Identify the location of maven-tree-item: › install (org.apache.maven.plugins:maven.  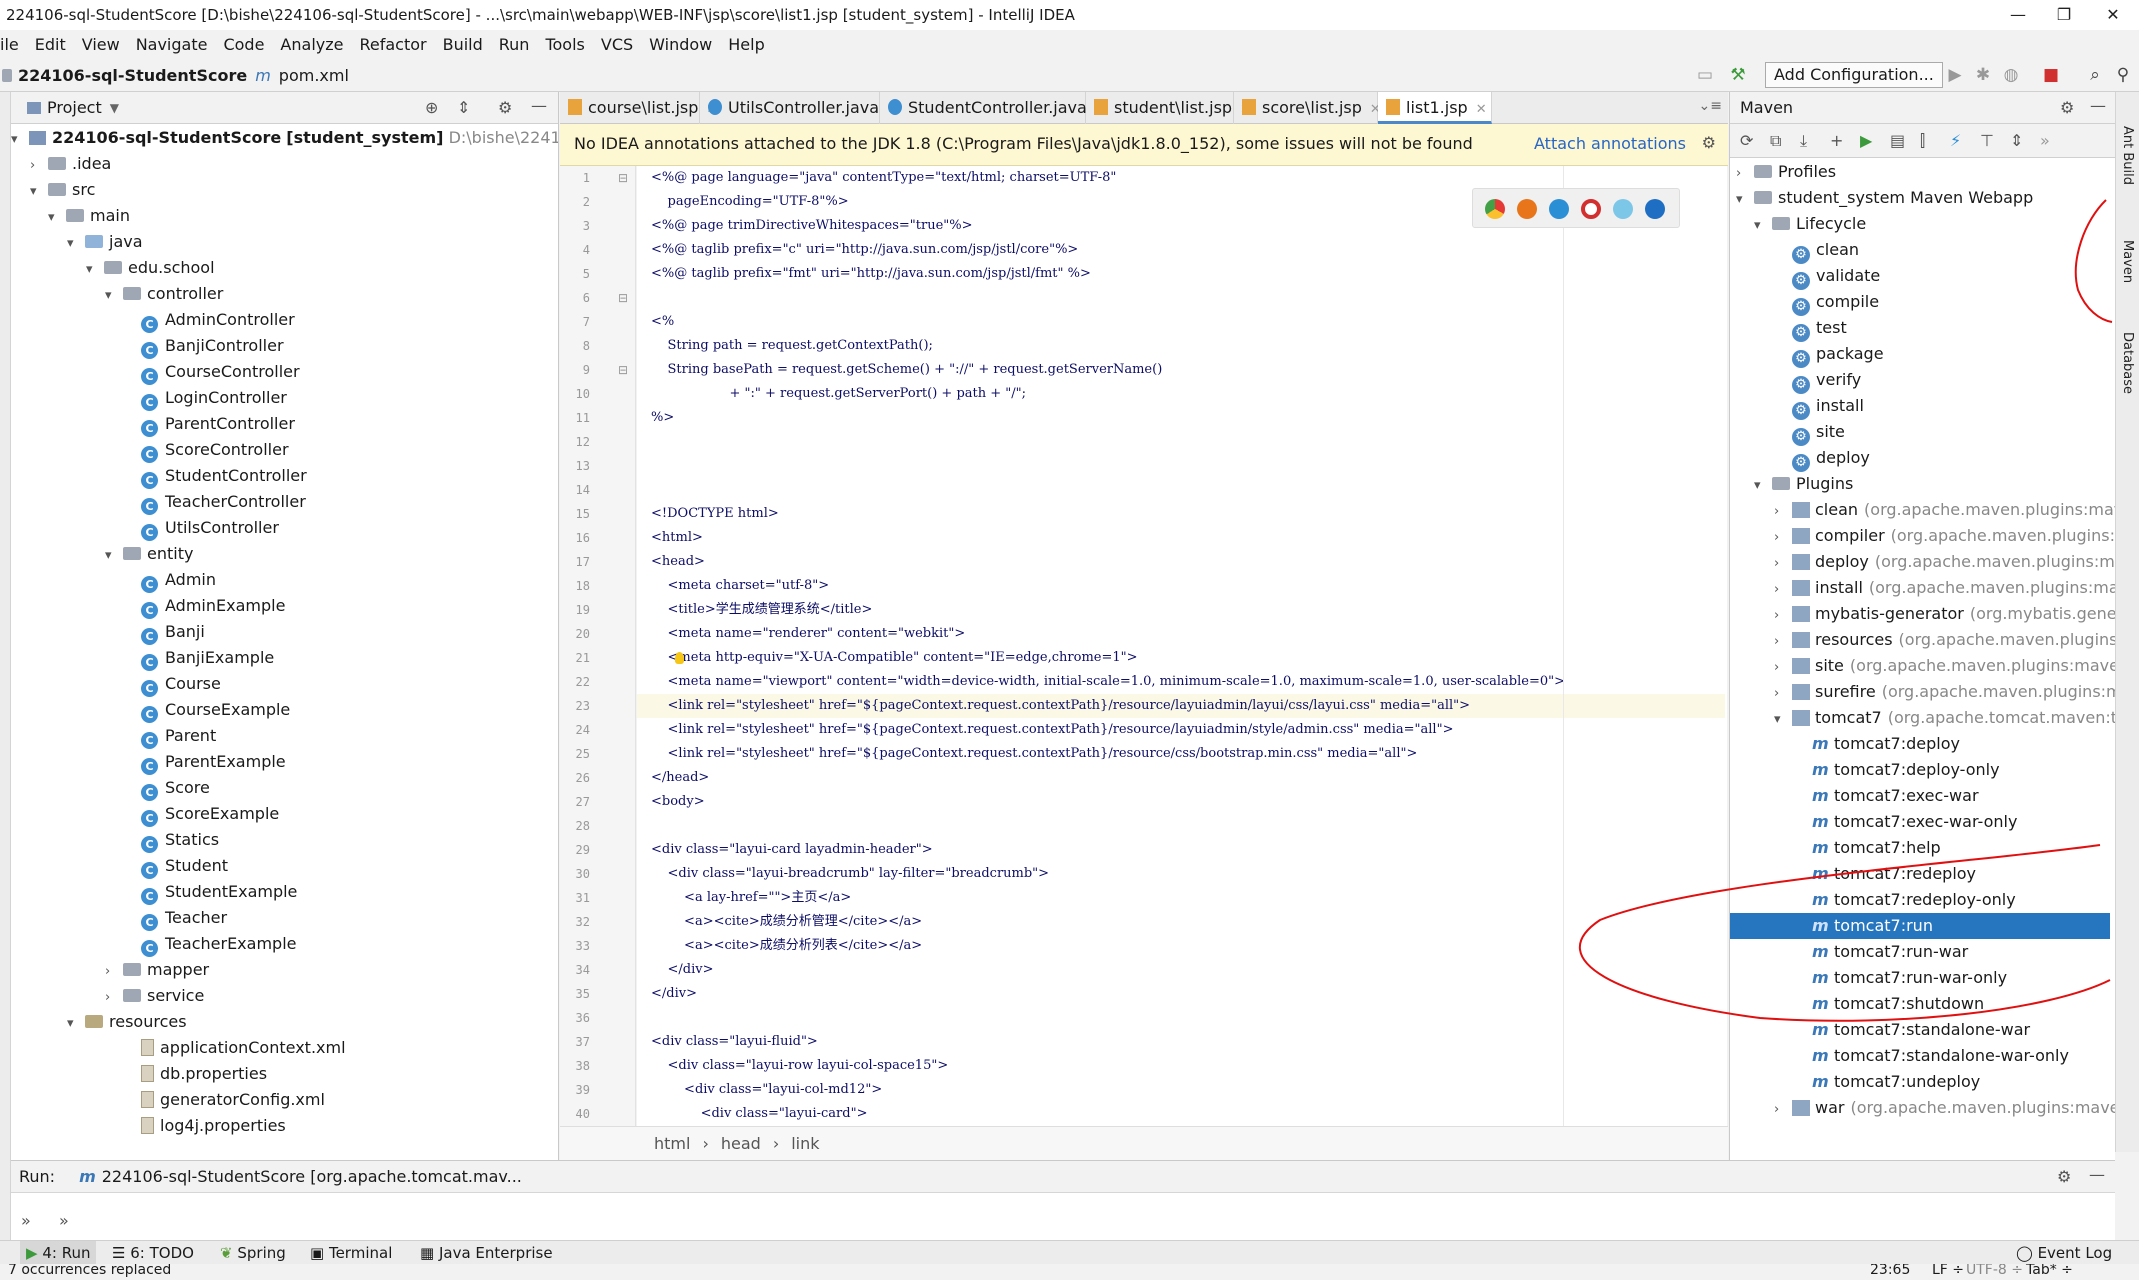
(1922, 588).